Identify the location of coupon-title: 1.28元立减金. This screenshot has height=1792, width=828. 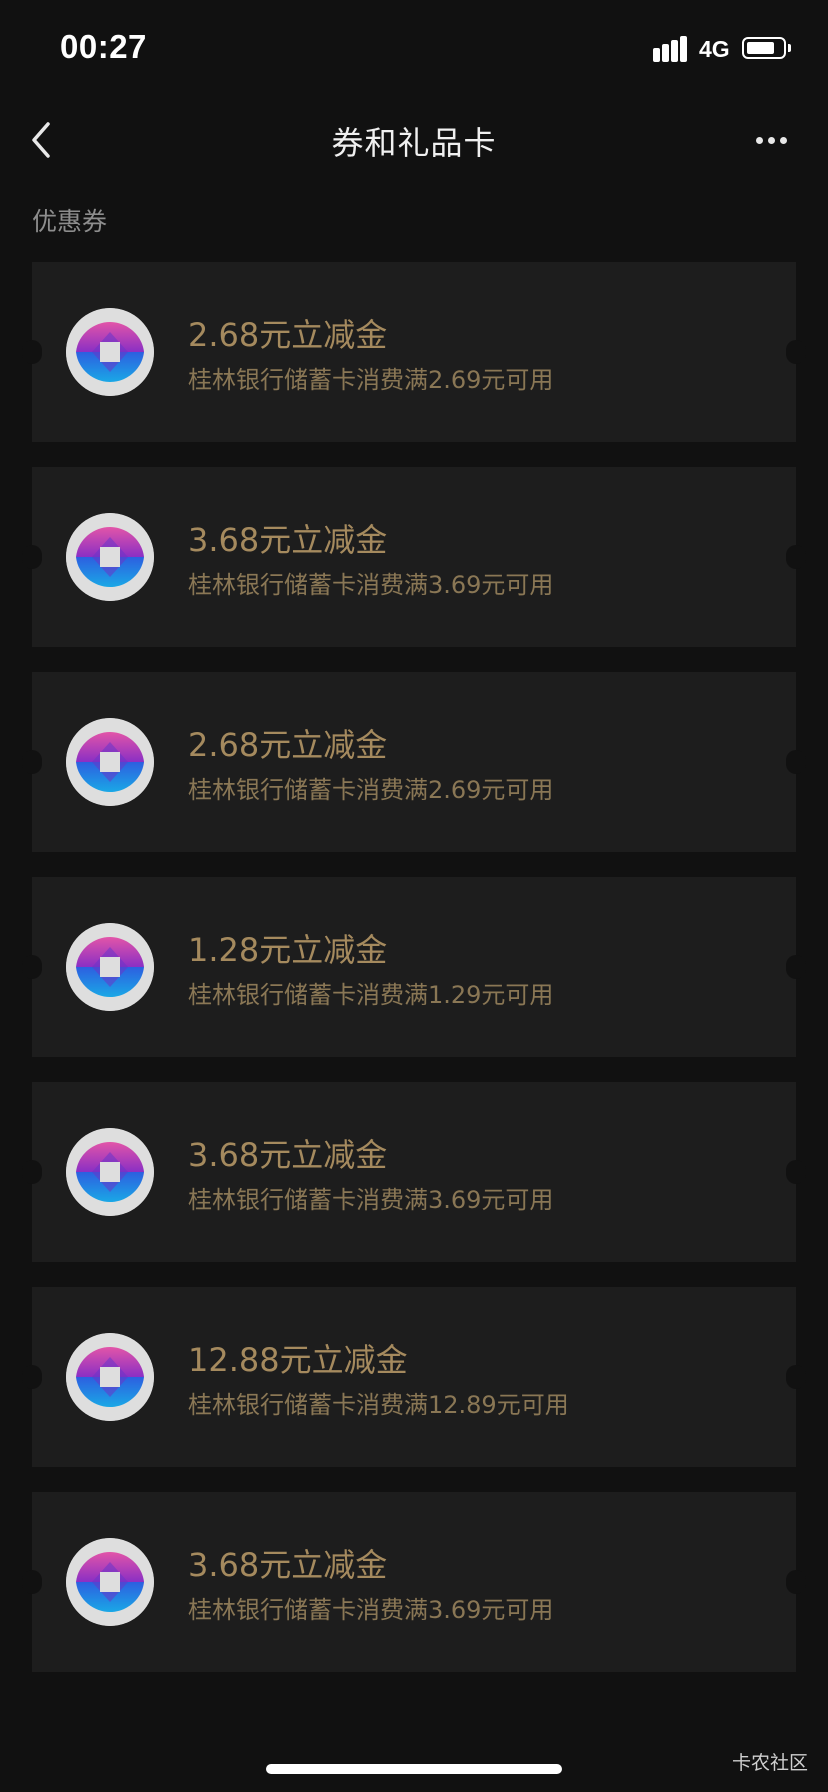
(288, 950).